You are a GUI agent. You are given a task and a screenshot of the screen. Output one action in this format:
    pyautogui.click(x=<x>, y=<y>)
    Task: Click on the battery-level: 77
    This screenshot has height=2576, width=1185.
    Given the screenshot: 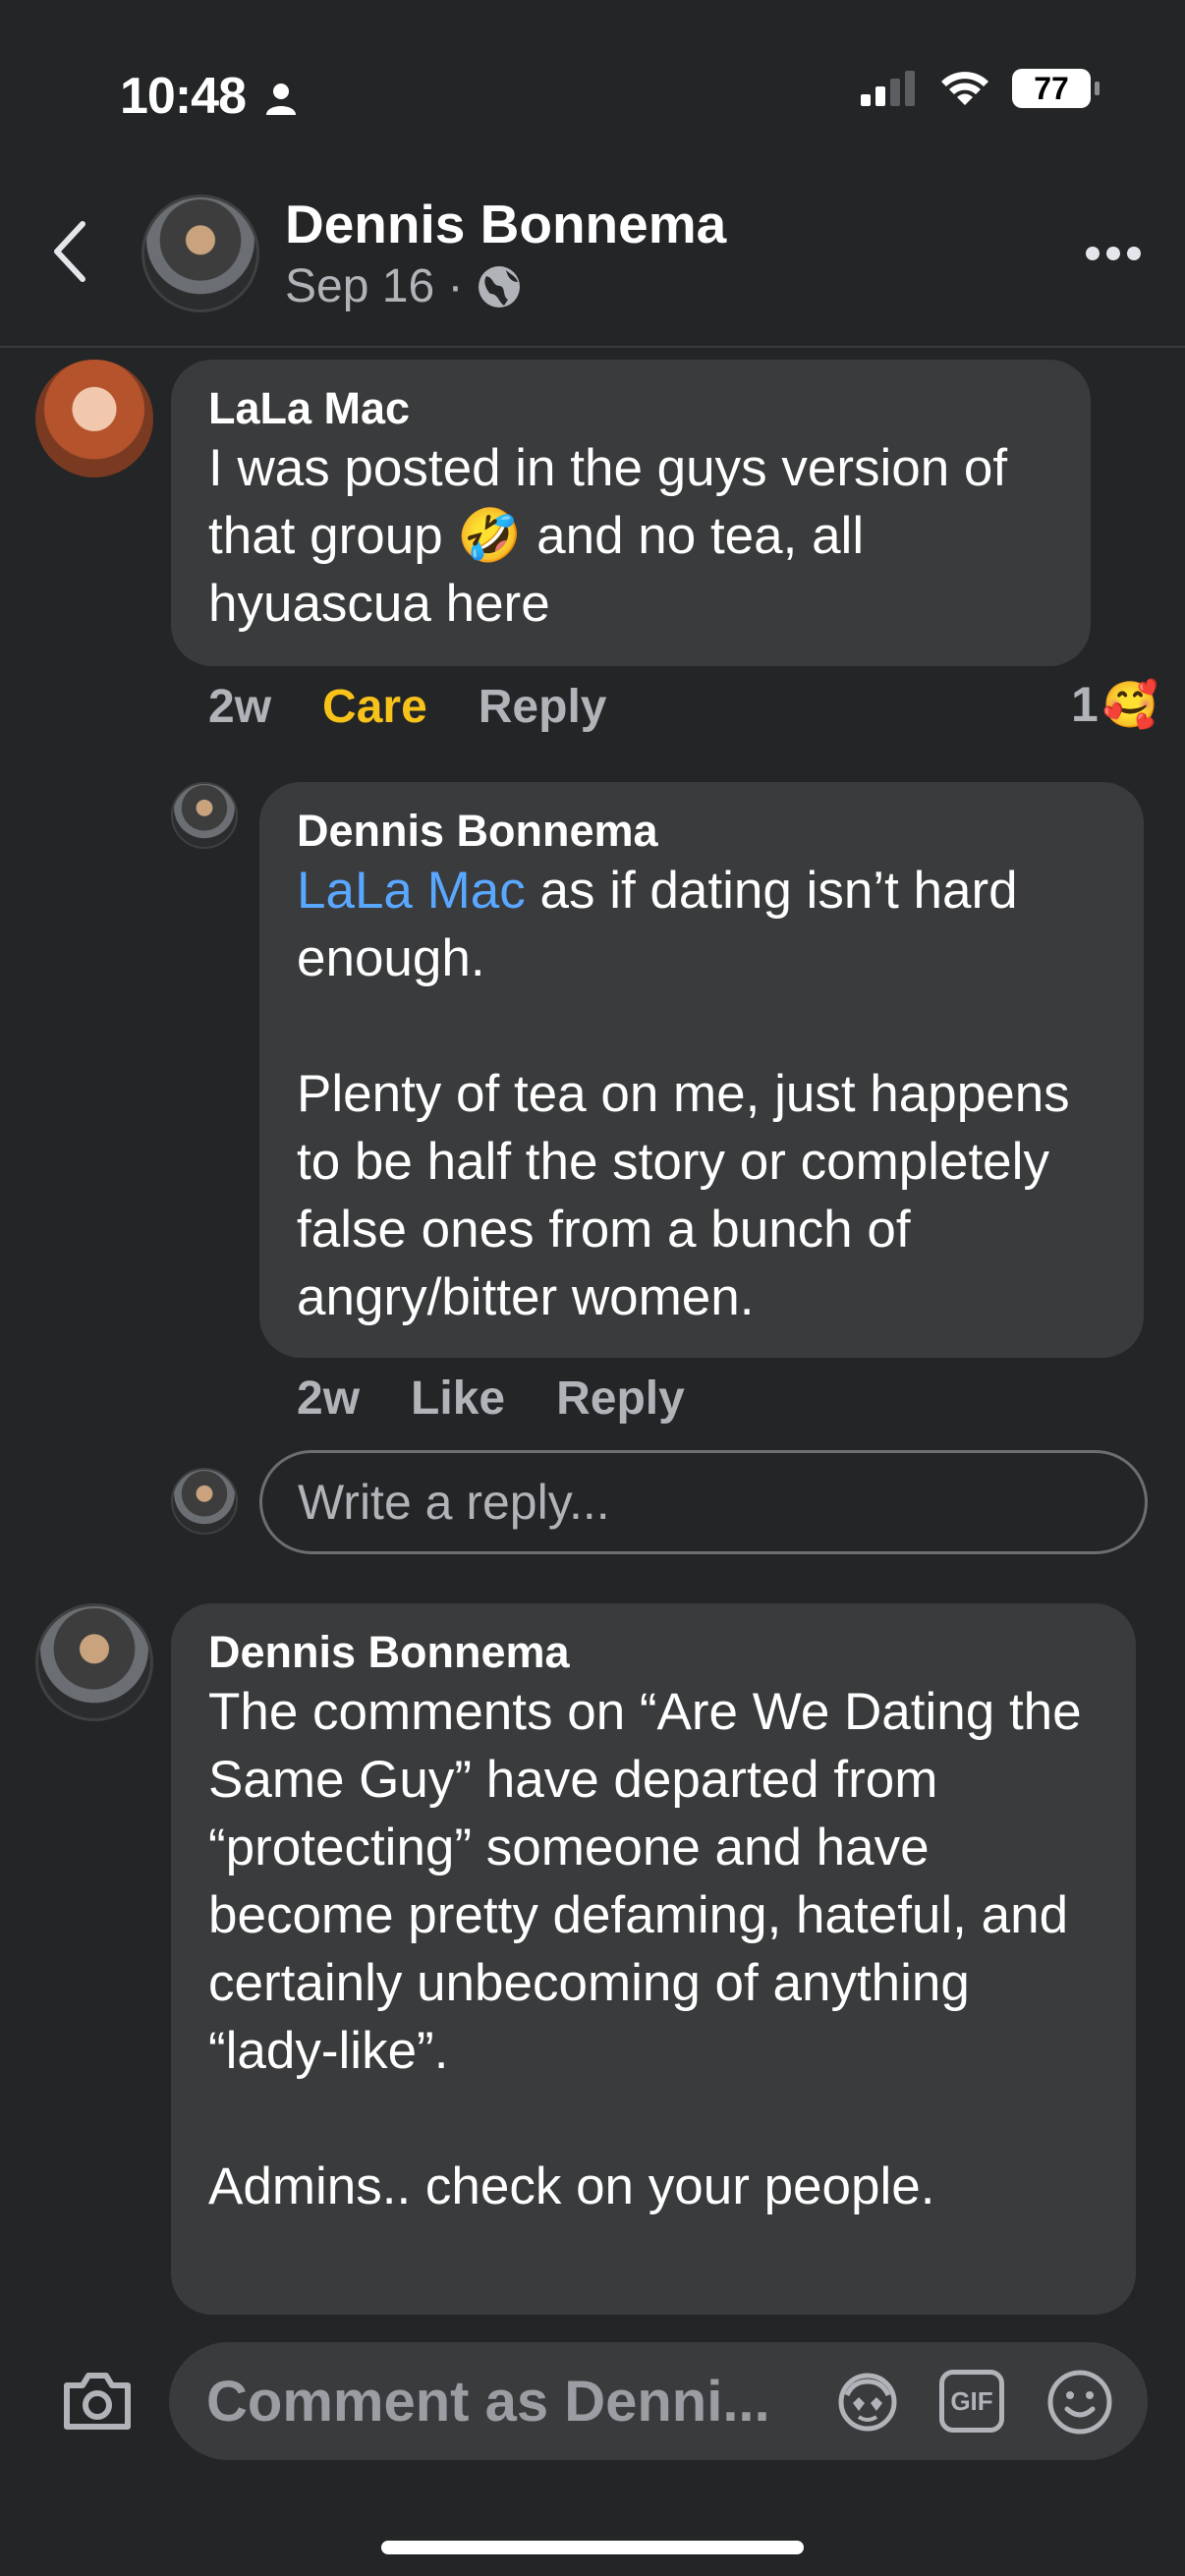 What is the action you would take?
    pyautogui.click(x=1052, y=88)
    